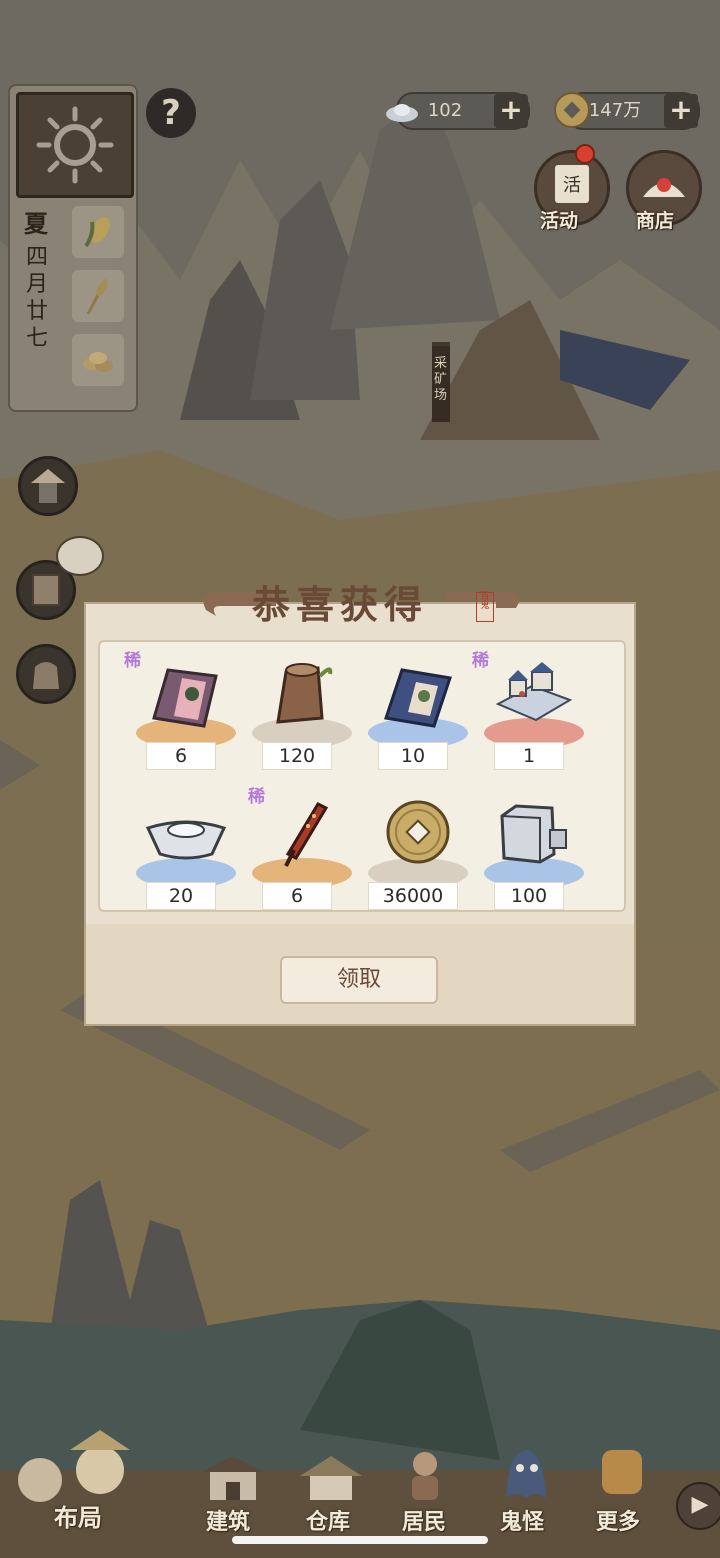 The image size is (720, 1558). I want to click on wheat-slot, so click(98, 296).